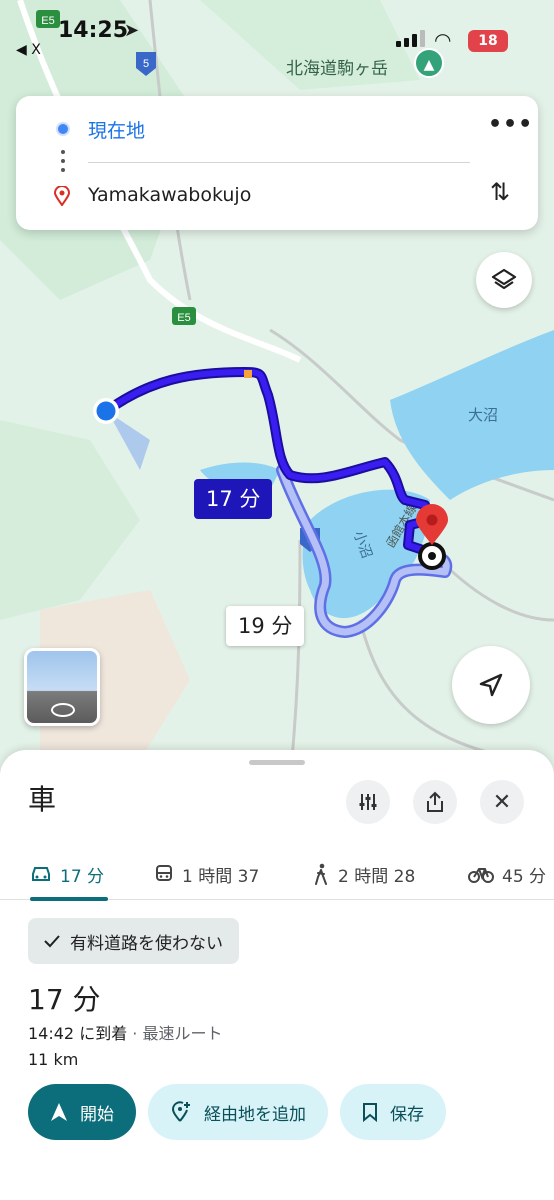  I want to click on swap-direction-icon: ⇅, so click(500, 192).